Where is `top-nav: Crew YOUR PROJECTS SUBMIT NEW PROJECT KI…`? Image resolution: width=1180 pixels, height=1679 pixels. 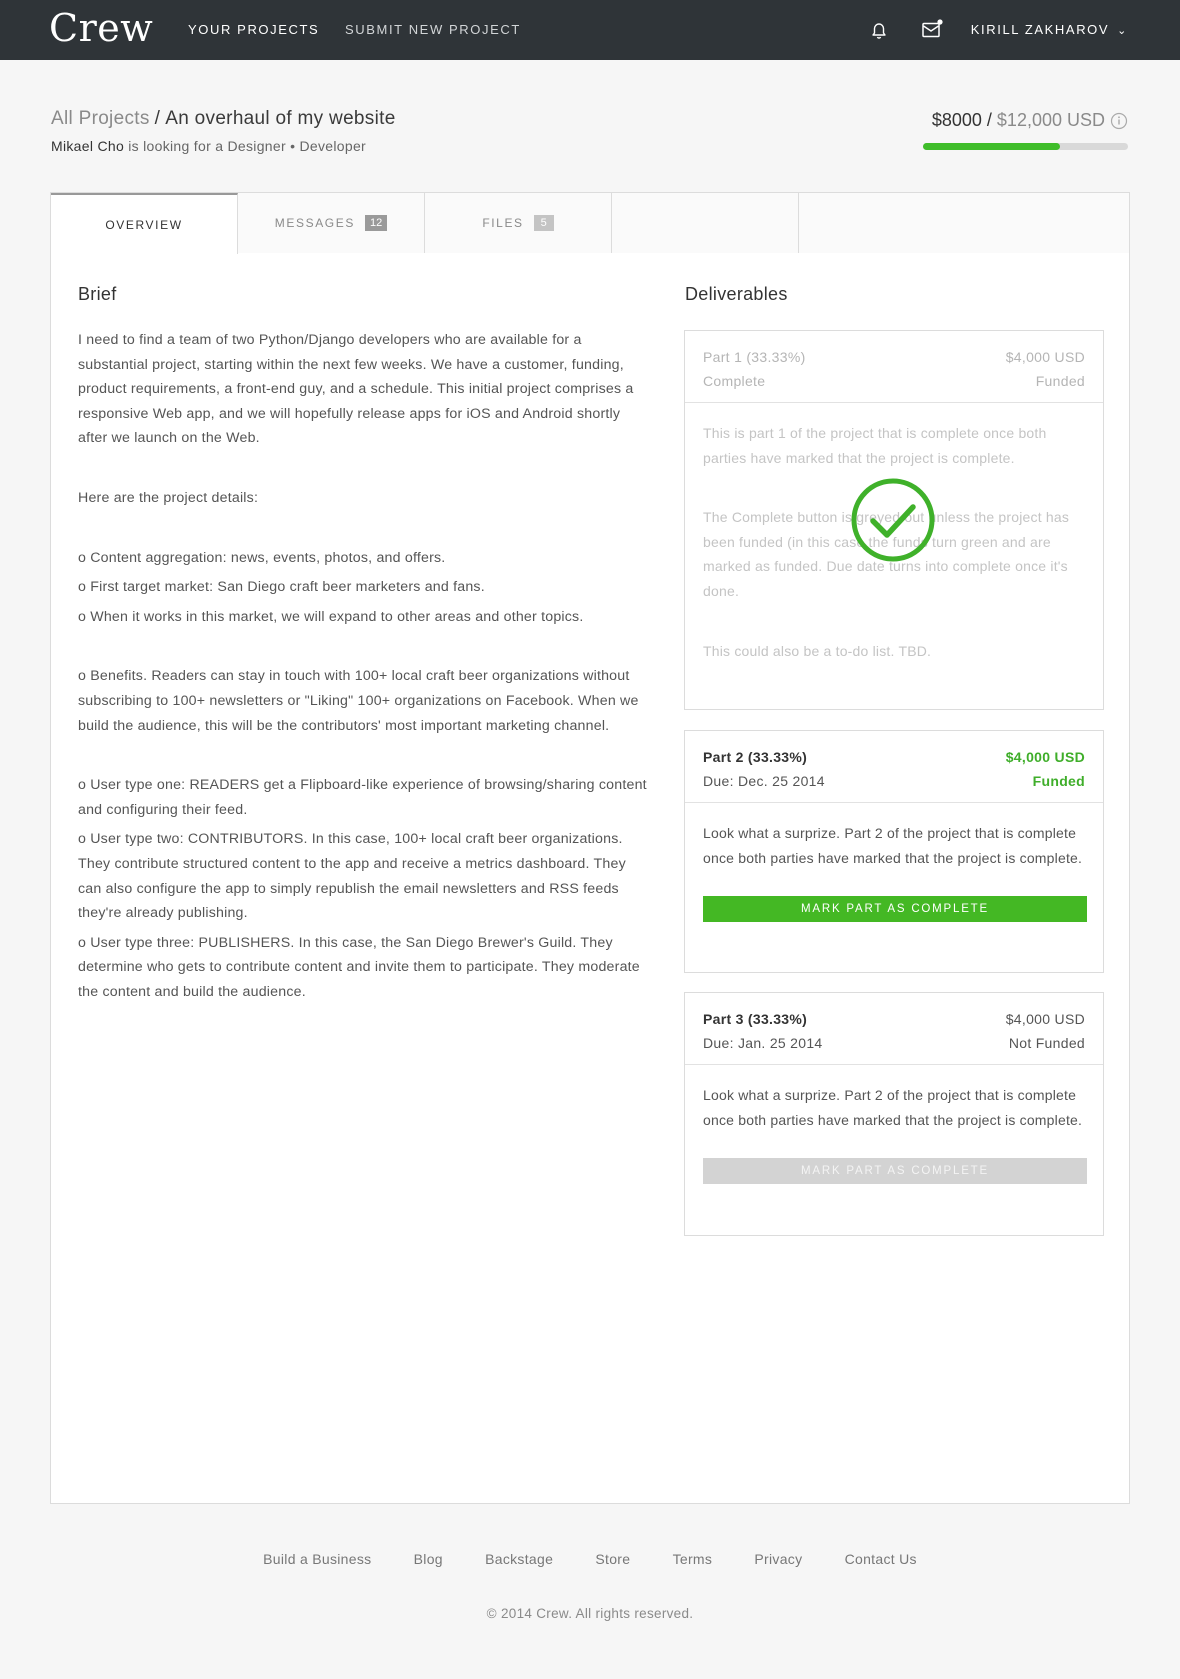
top-nav: Crew YOUR PROJECTS SUBMIT NEW PROJECT KI… is located at coordinates (590, 30).